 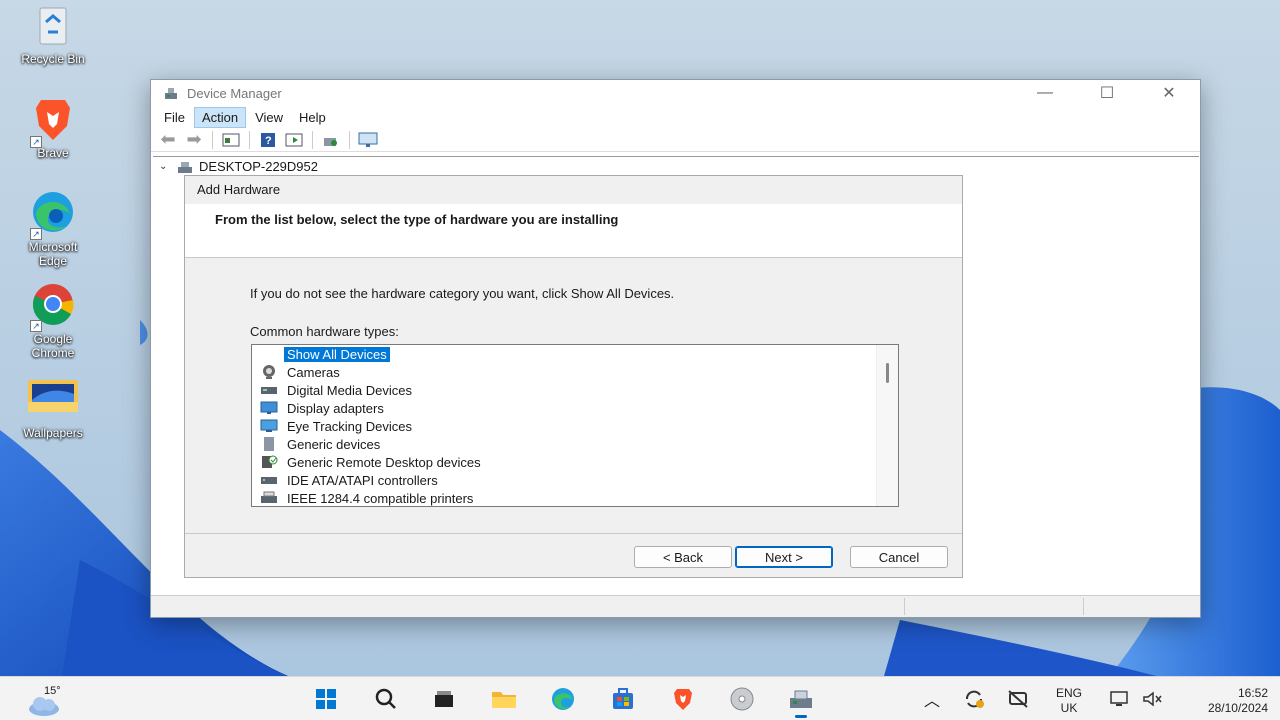 I want to click on menu-file: File, so click(x=174, y=117).